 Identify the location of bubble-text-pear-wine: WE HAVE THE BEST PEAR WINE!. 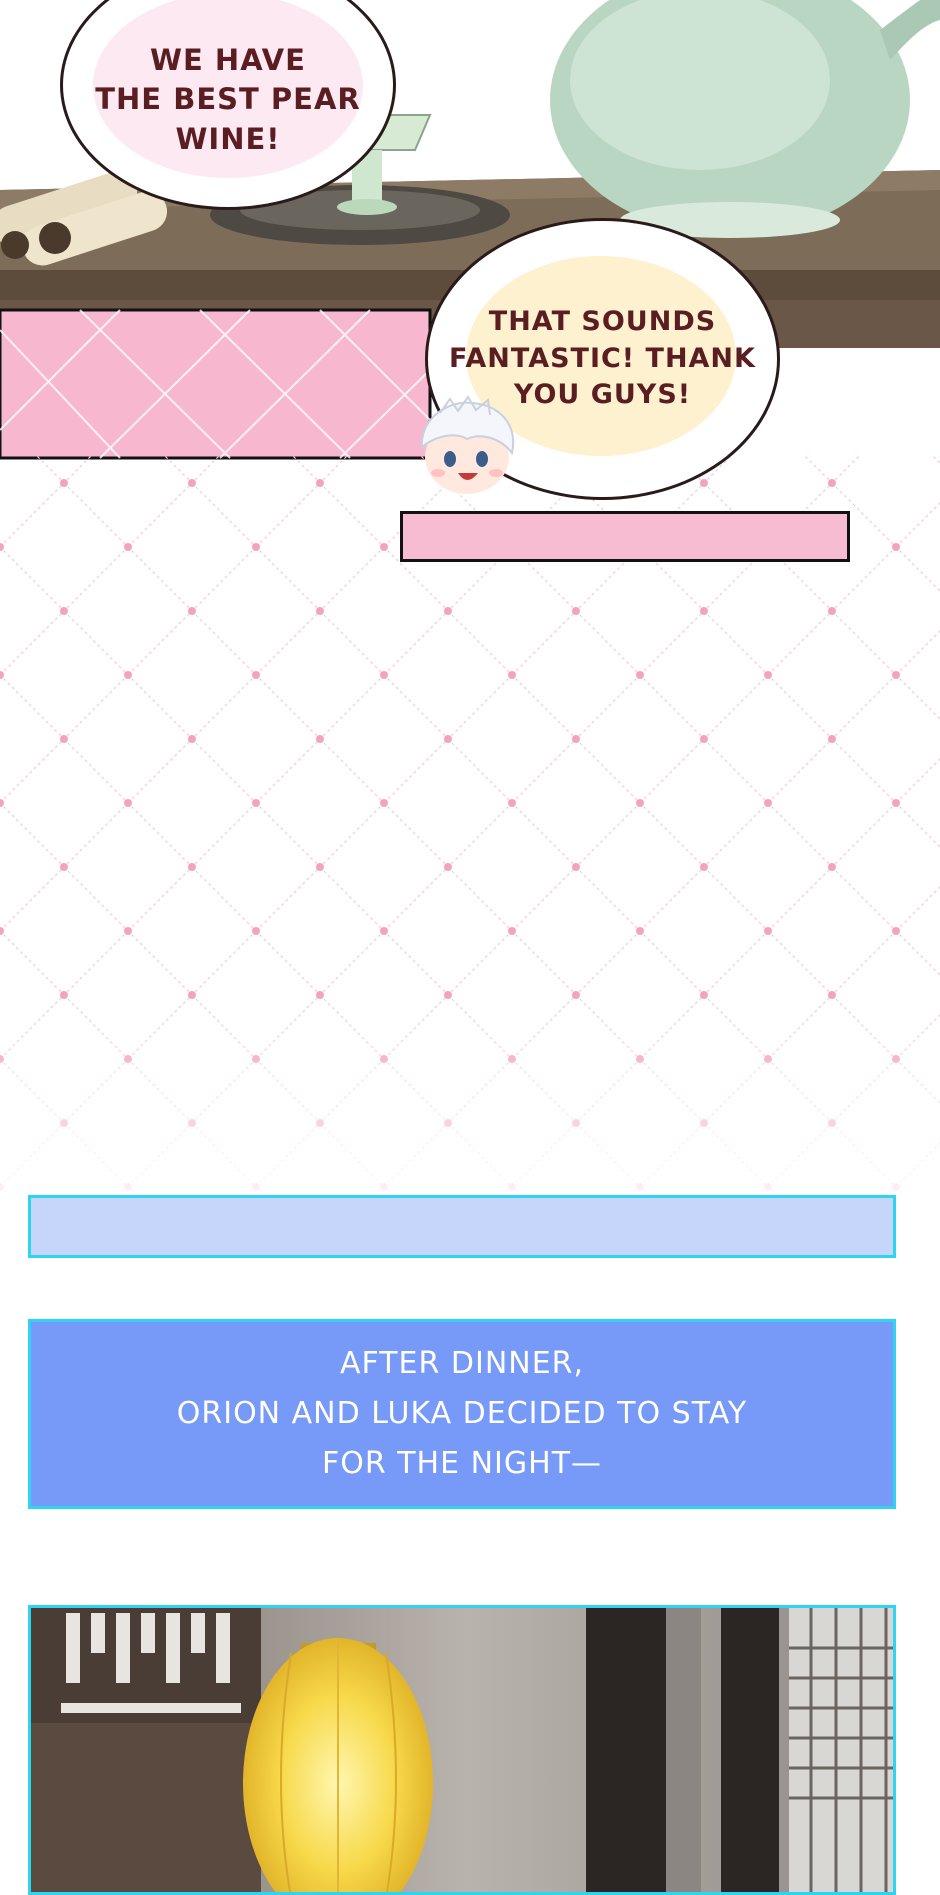
(228, 99).